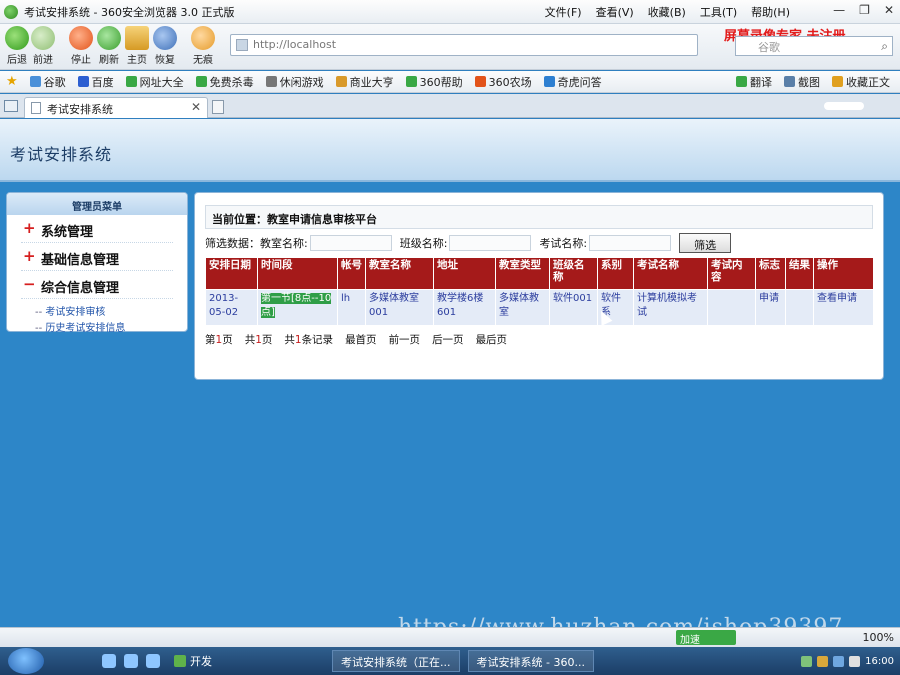 The width and height of the screenshot is (900, 675). What do you see at coordinates (706, 638) in the screenshot?
I see `accelerator-badge: 加速` at bounding box center [706, 638].